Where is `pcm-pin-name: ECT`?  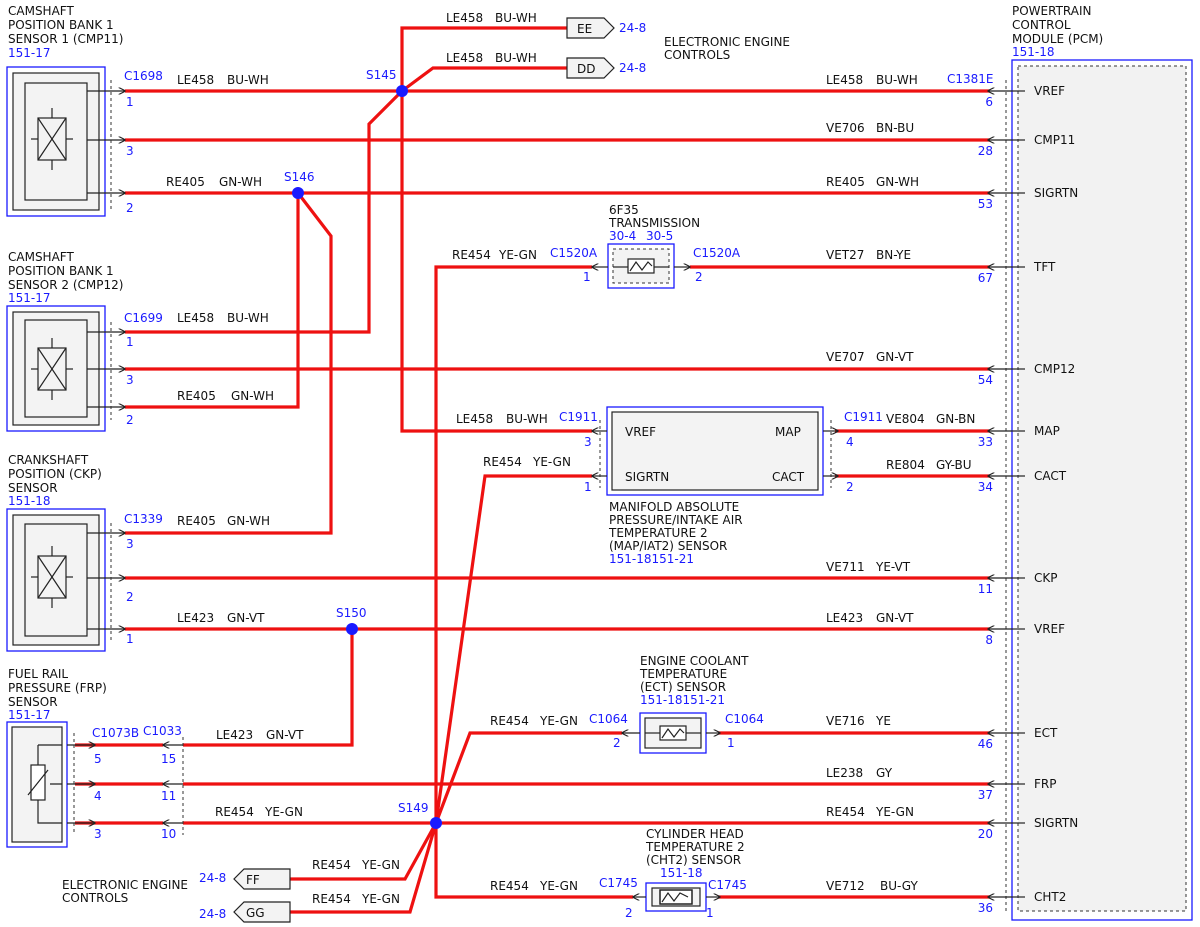
pcm-pin-name: ECT is located at coordinates (1046, 733).